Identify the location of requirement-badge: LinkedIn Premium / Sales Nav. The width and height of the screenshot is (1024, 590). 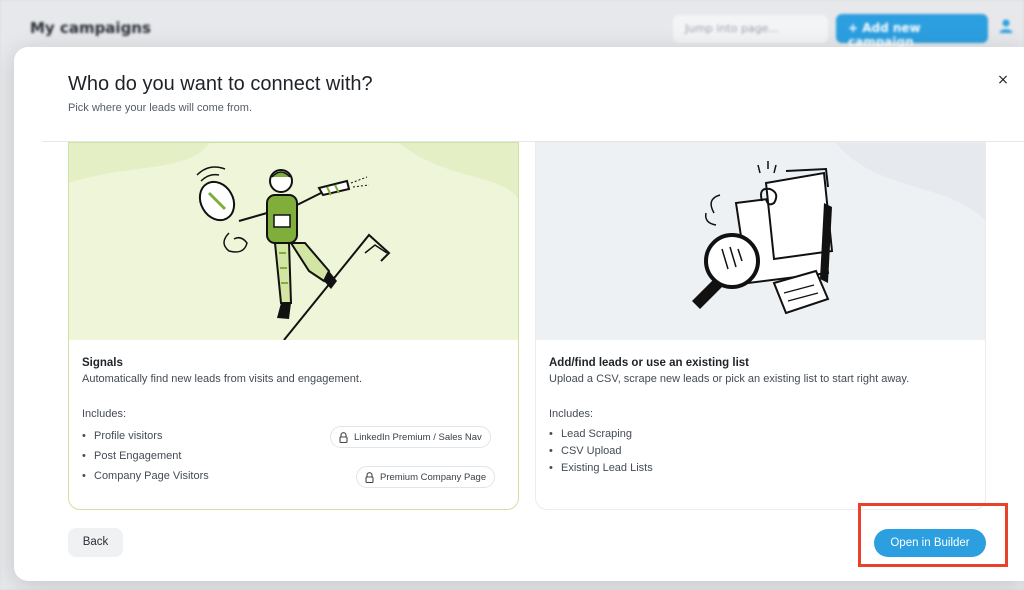
(410, 437).